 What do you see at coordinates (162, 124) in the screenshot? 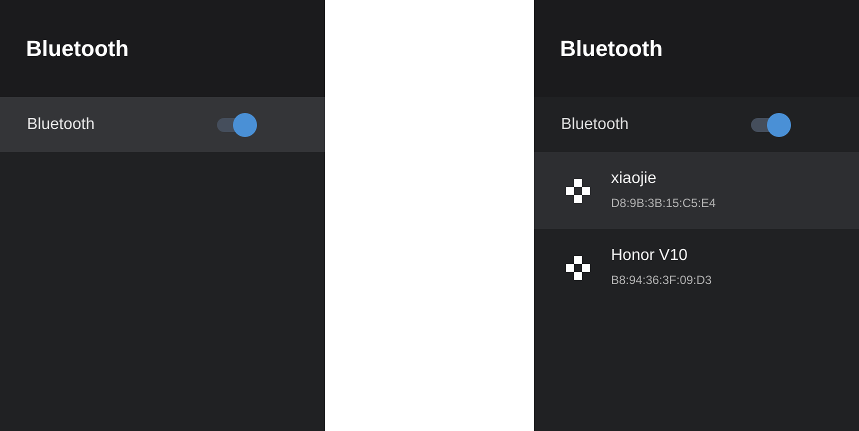
I see `bluetooth-setting-row: Bluetooth` at bounding box center [162, 124].